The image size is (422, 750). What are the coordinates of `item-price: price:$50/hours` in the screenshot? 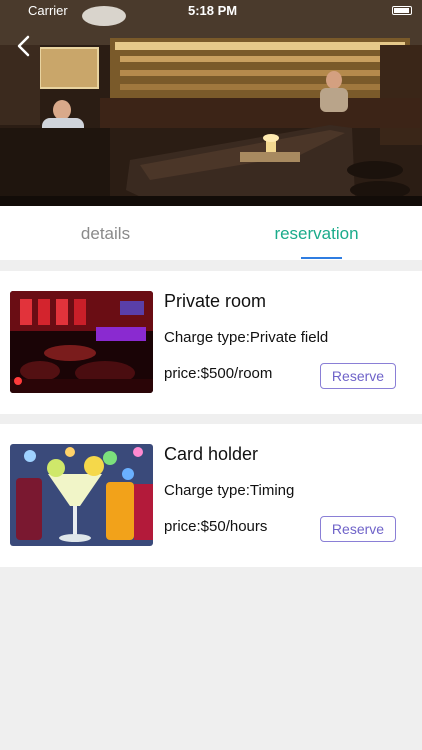 It's located at (216, 526).